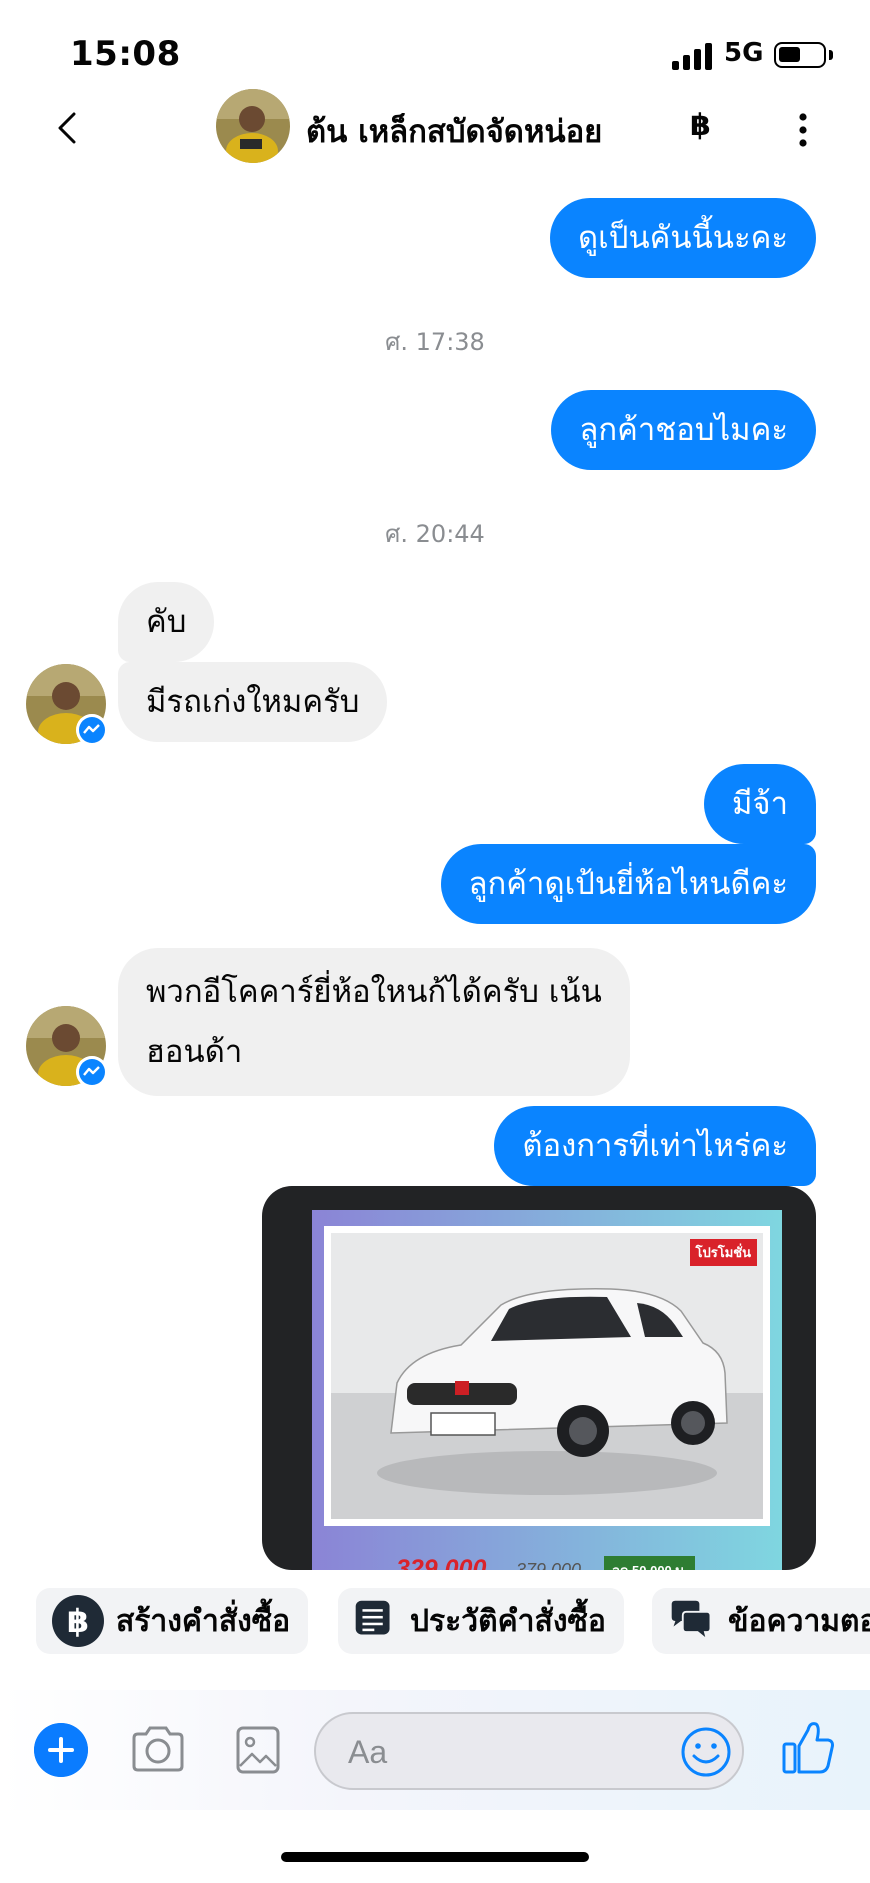 This screenshot has height=1883, width=870. Describe the element at coordinates (683, 430) in the screenshot. I see `message-outgoing: ลูกค้าชอบไมคะ` at that location.